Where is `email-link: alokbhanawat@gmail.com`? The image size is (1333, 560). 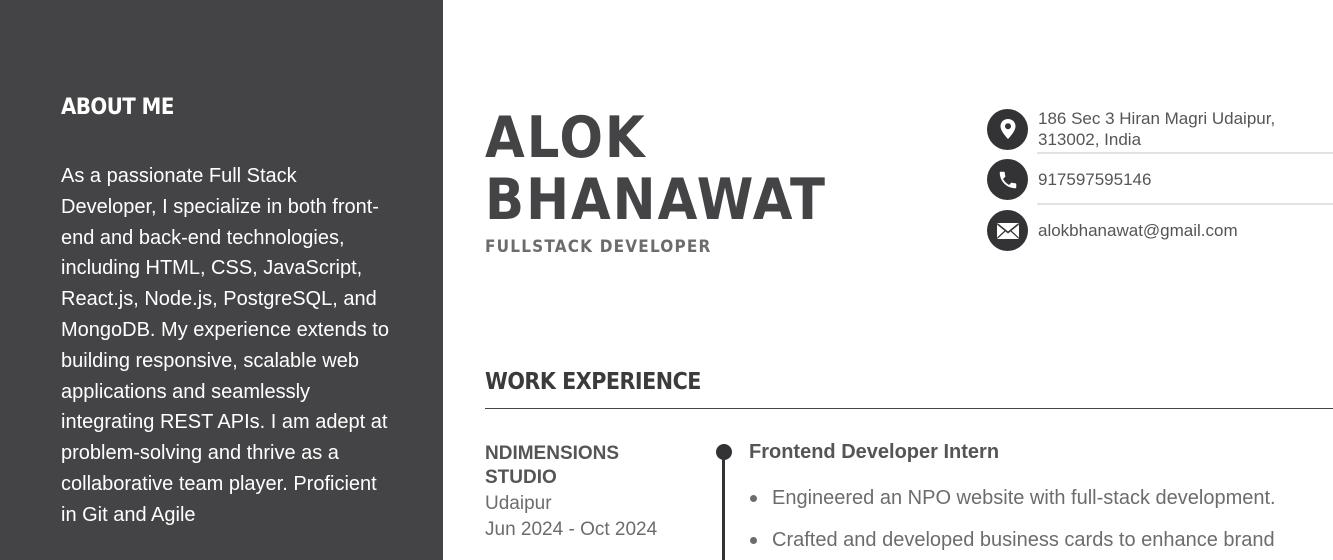
email-link: alokbhanawat@gmail.com is located at coordinates (1185, 230).